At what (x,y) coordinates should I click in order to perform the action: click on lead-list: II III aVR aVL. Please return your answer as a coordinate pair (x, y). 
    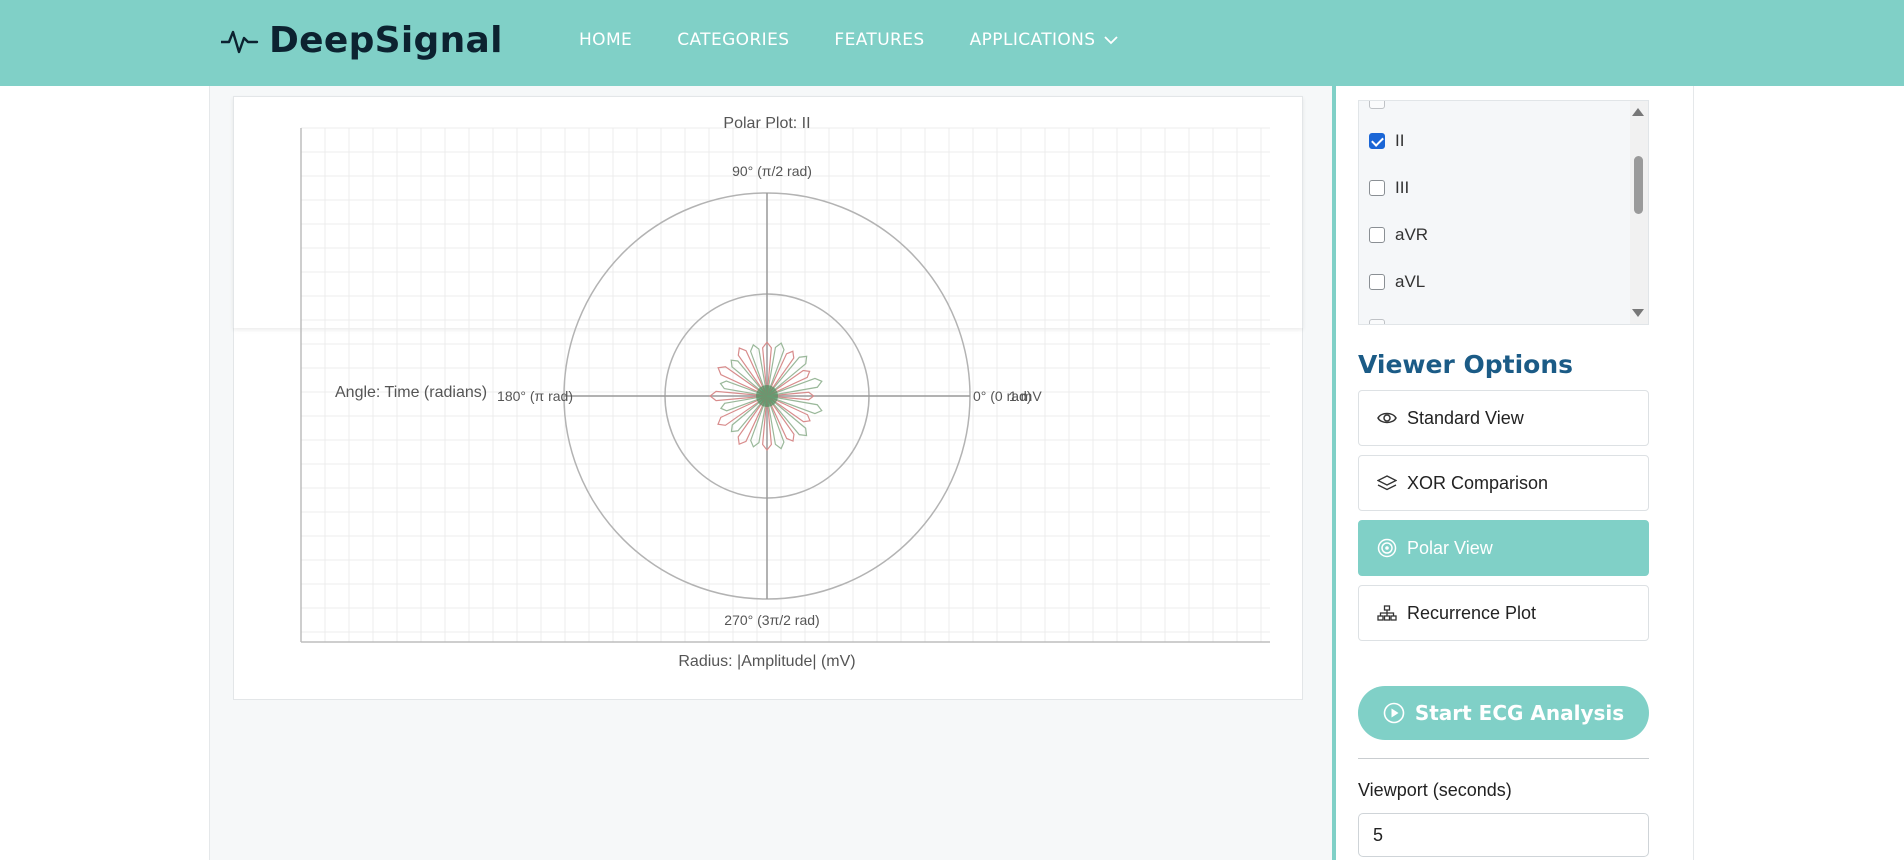
    Looking at the image, I should click on (1503, 212).